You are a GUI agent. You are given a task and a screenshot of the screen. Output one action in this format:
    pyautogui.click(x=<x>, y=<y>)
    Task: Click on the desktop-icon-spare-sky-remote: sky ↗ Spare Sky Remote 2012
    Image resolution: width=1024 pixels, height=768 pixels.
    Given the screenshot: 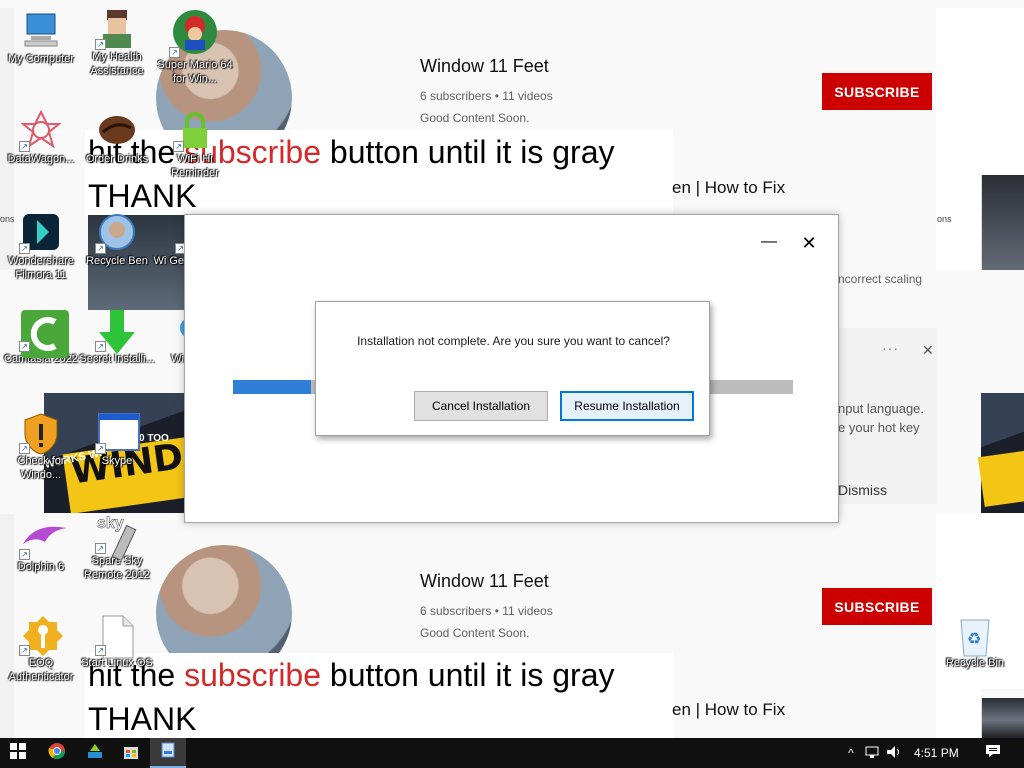 What is the action you would take?
    pyautogui.click(x=117, y=547)
    